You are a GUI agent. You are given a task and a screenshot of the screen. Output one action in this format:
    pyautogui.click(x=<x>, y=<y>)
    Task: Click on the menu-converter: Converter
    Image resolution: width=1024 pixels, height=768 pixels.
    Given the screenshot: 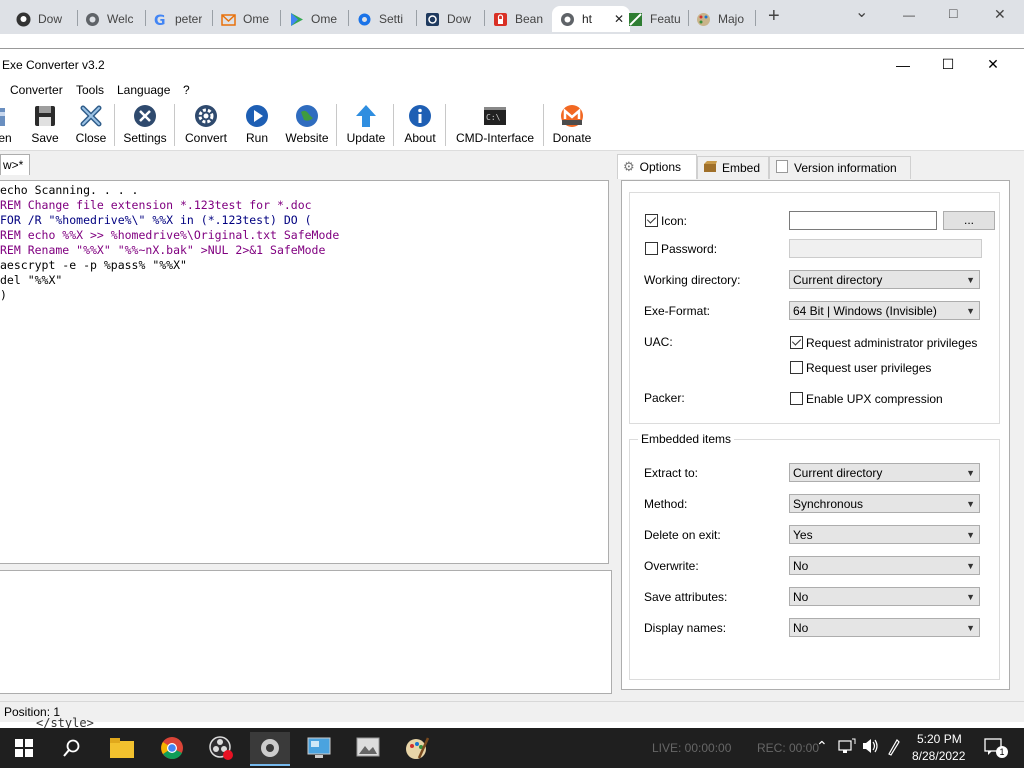 What is the action you would take?
    pyautogui.click(x=36, y=90)
    